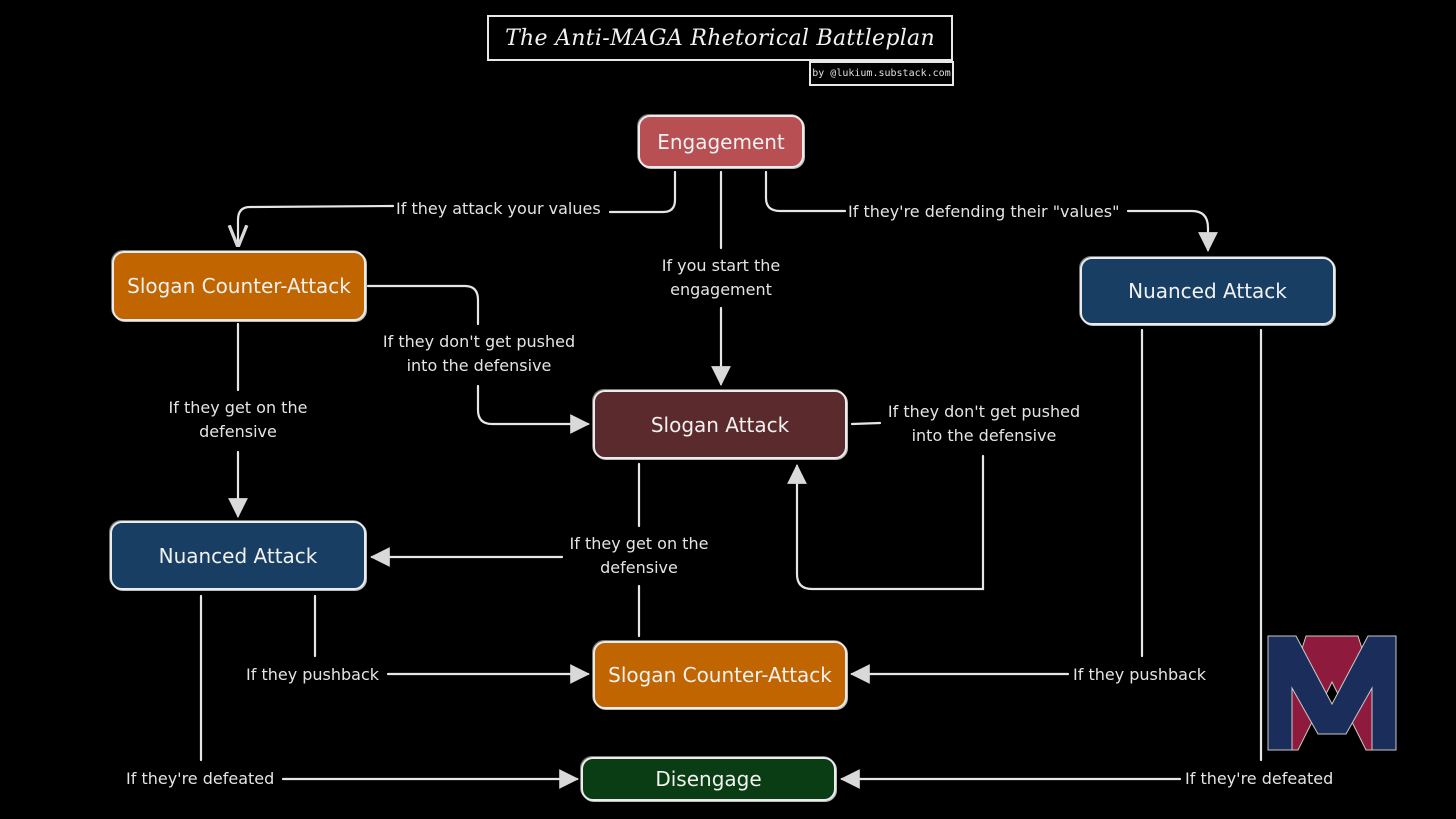 The image size is (1456, 819). I want to click on label-on-defensive-center-line2: defensive, so click(639, 567).